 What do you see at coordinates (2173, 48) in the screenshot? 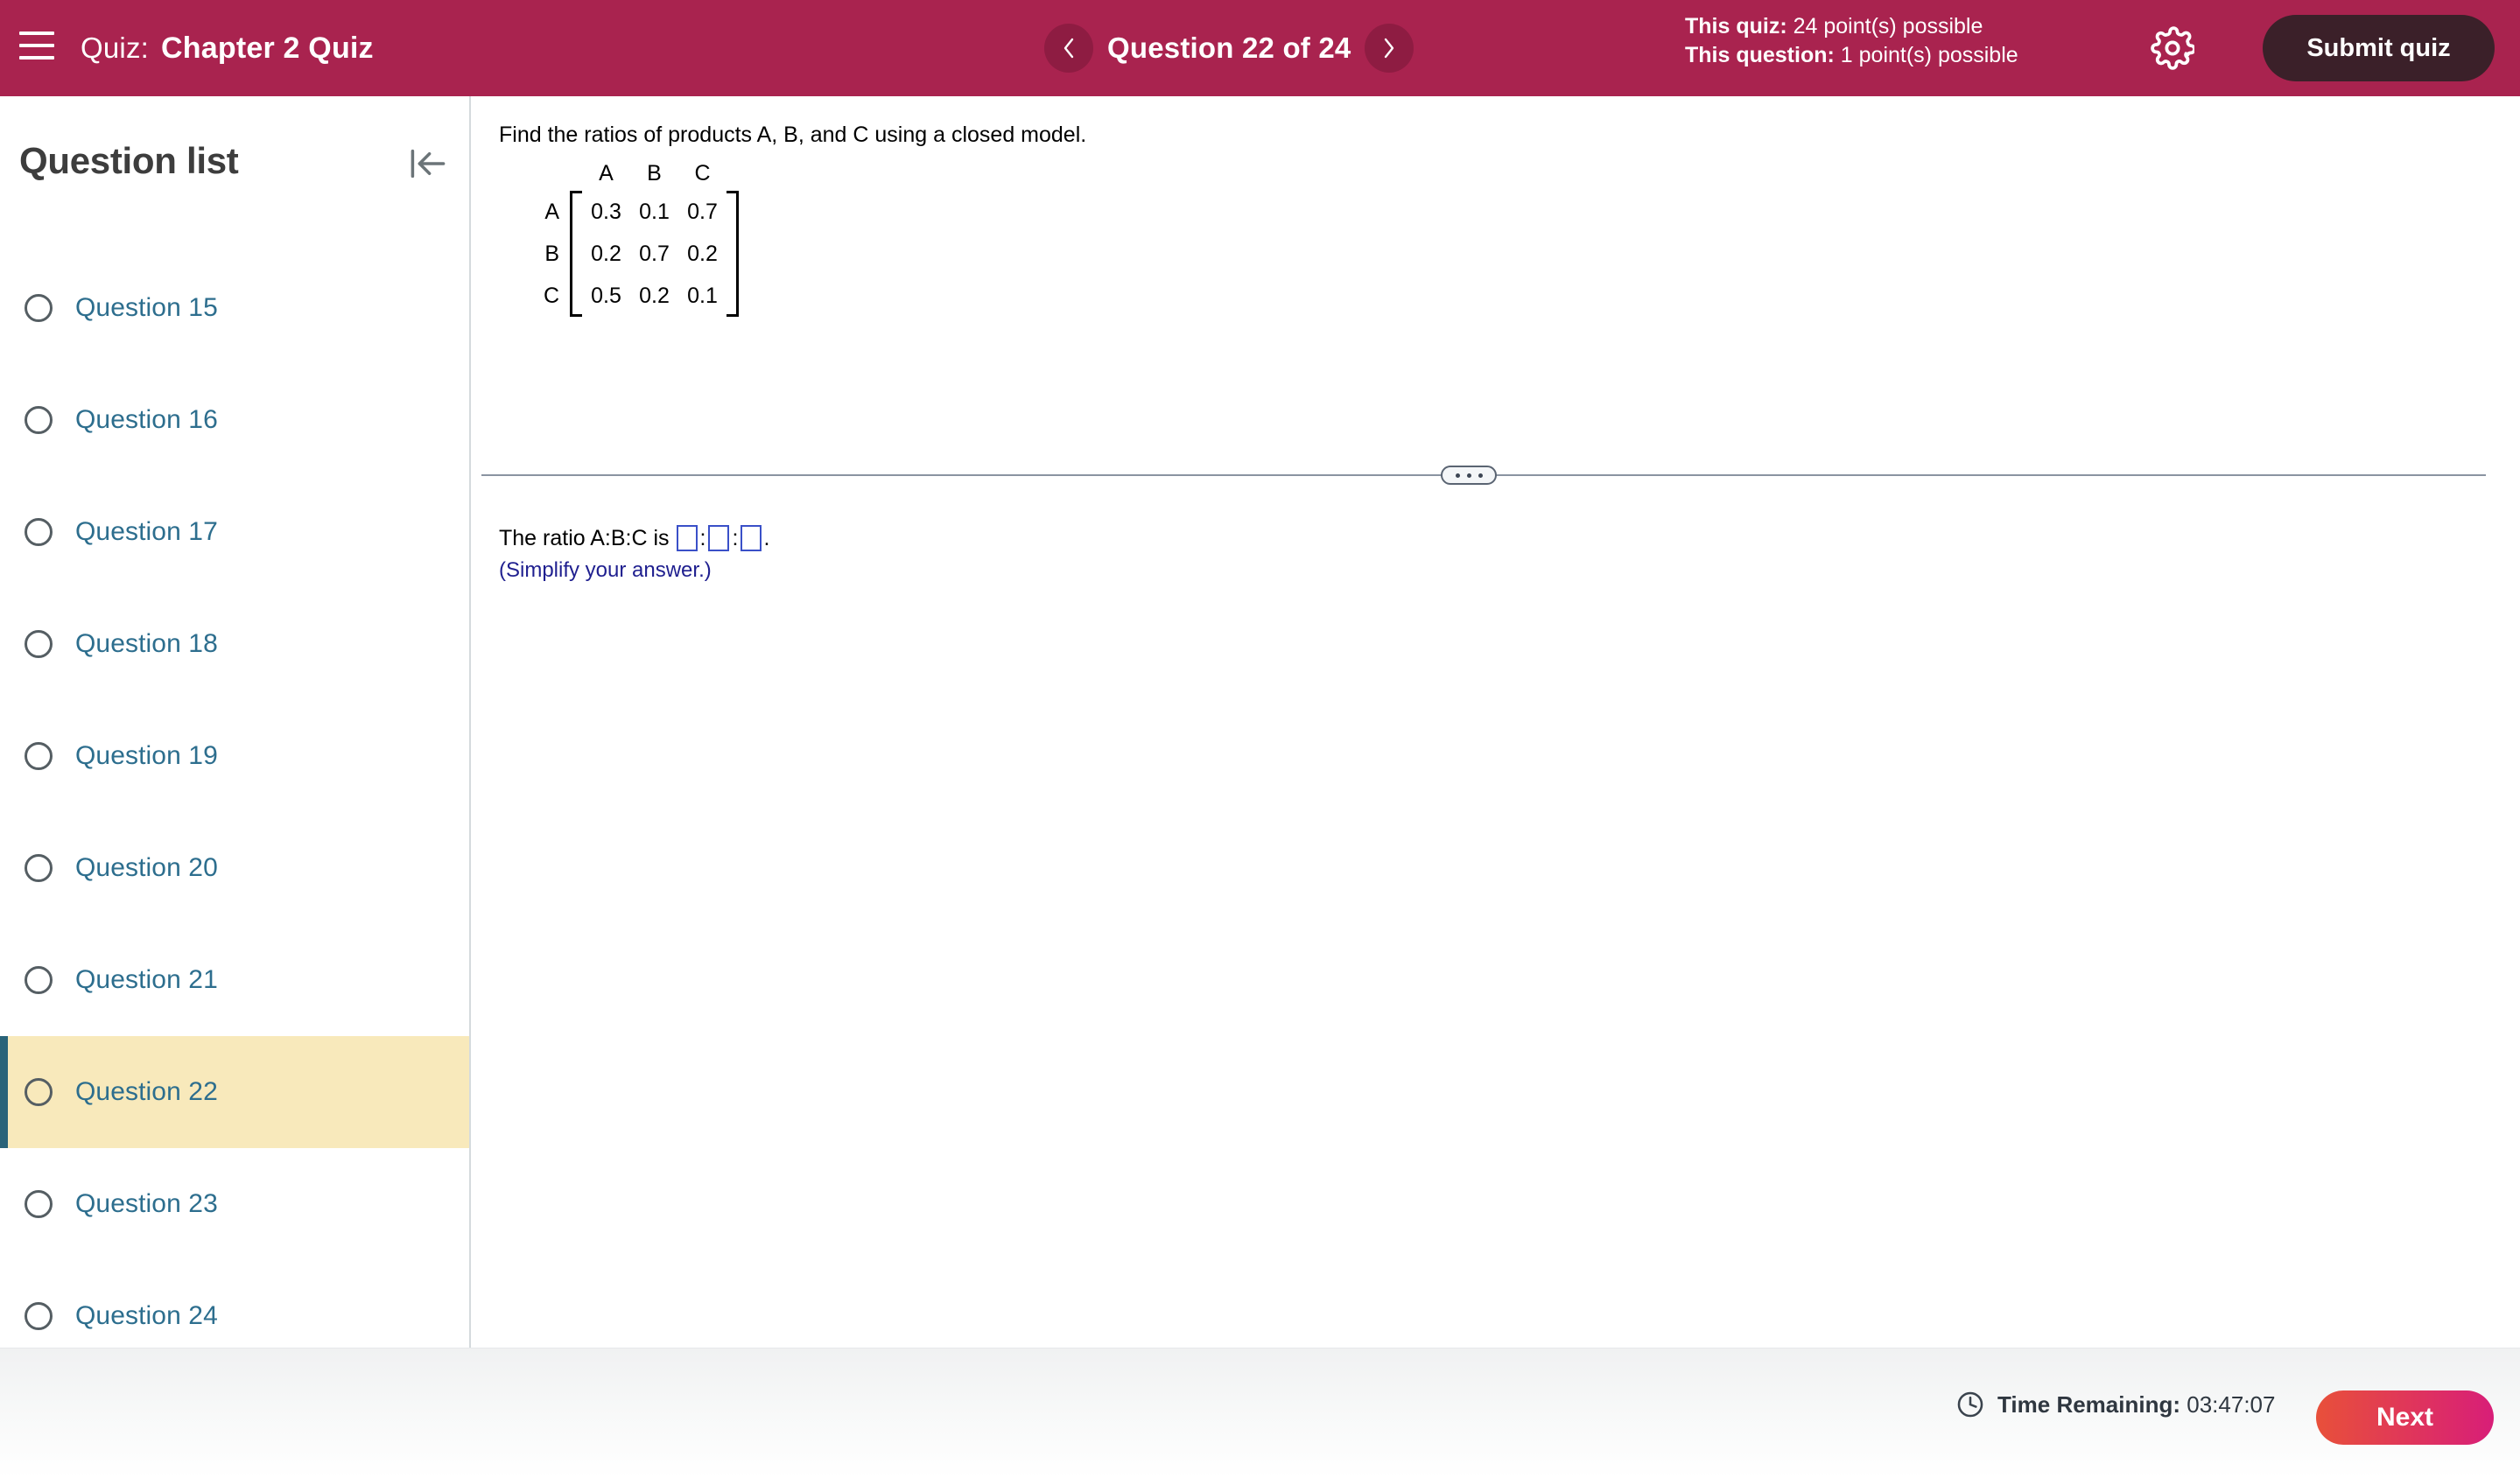
I see `gear-icon` at bounding box center [2173, 48].